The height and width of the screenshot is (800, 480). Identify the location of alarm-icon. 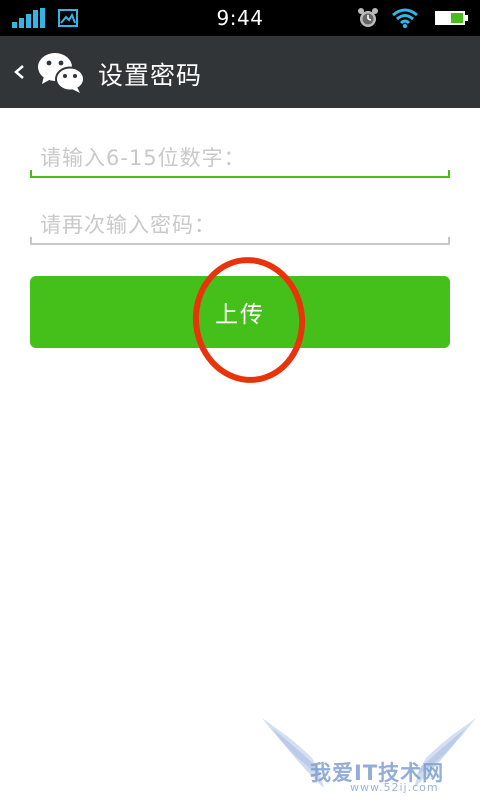
(368, 17).